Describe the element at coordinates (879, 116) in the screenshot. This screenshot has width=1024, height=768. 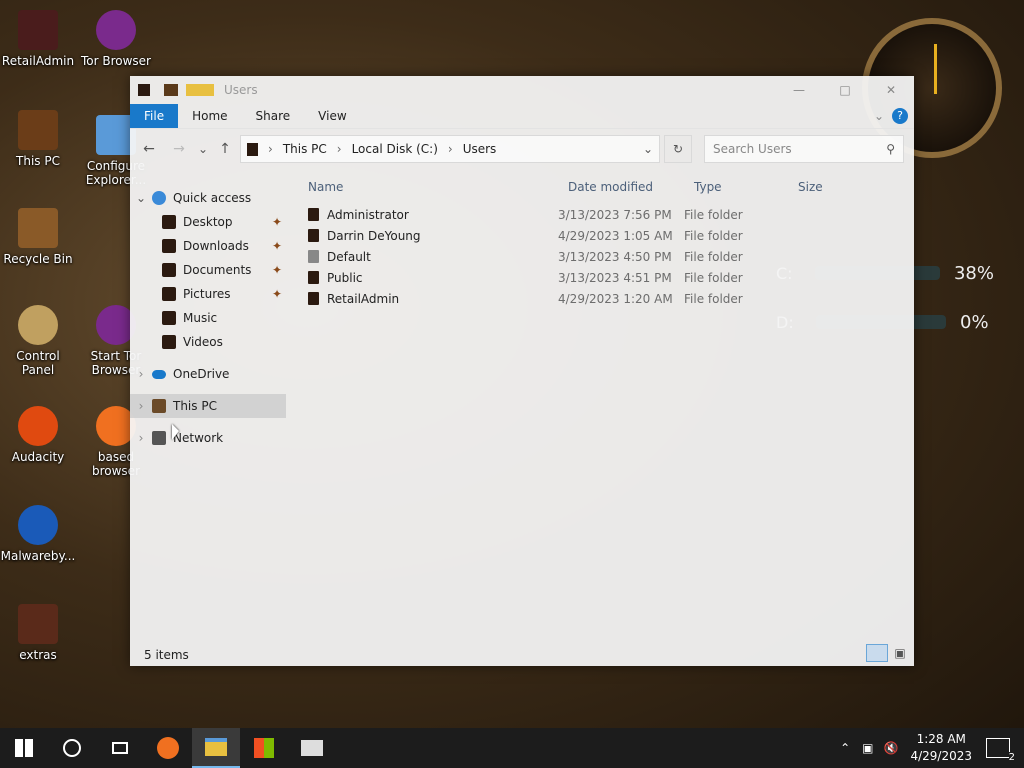
I see `expand-ribbon-icon: ⌄` at that location.